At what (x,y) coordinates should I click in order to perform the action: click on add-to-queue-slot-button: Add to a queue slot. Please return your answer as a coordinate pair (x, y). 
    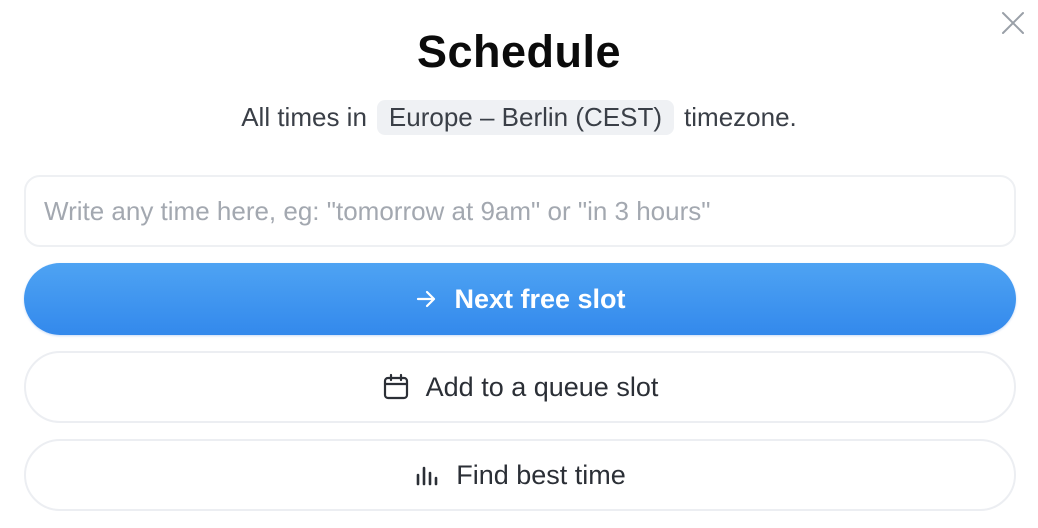
    Looking at the image, I should click on (520, 387).